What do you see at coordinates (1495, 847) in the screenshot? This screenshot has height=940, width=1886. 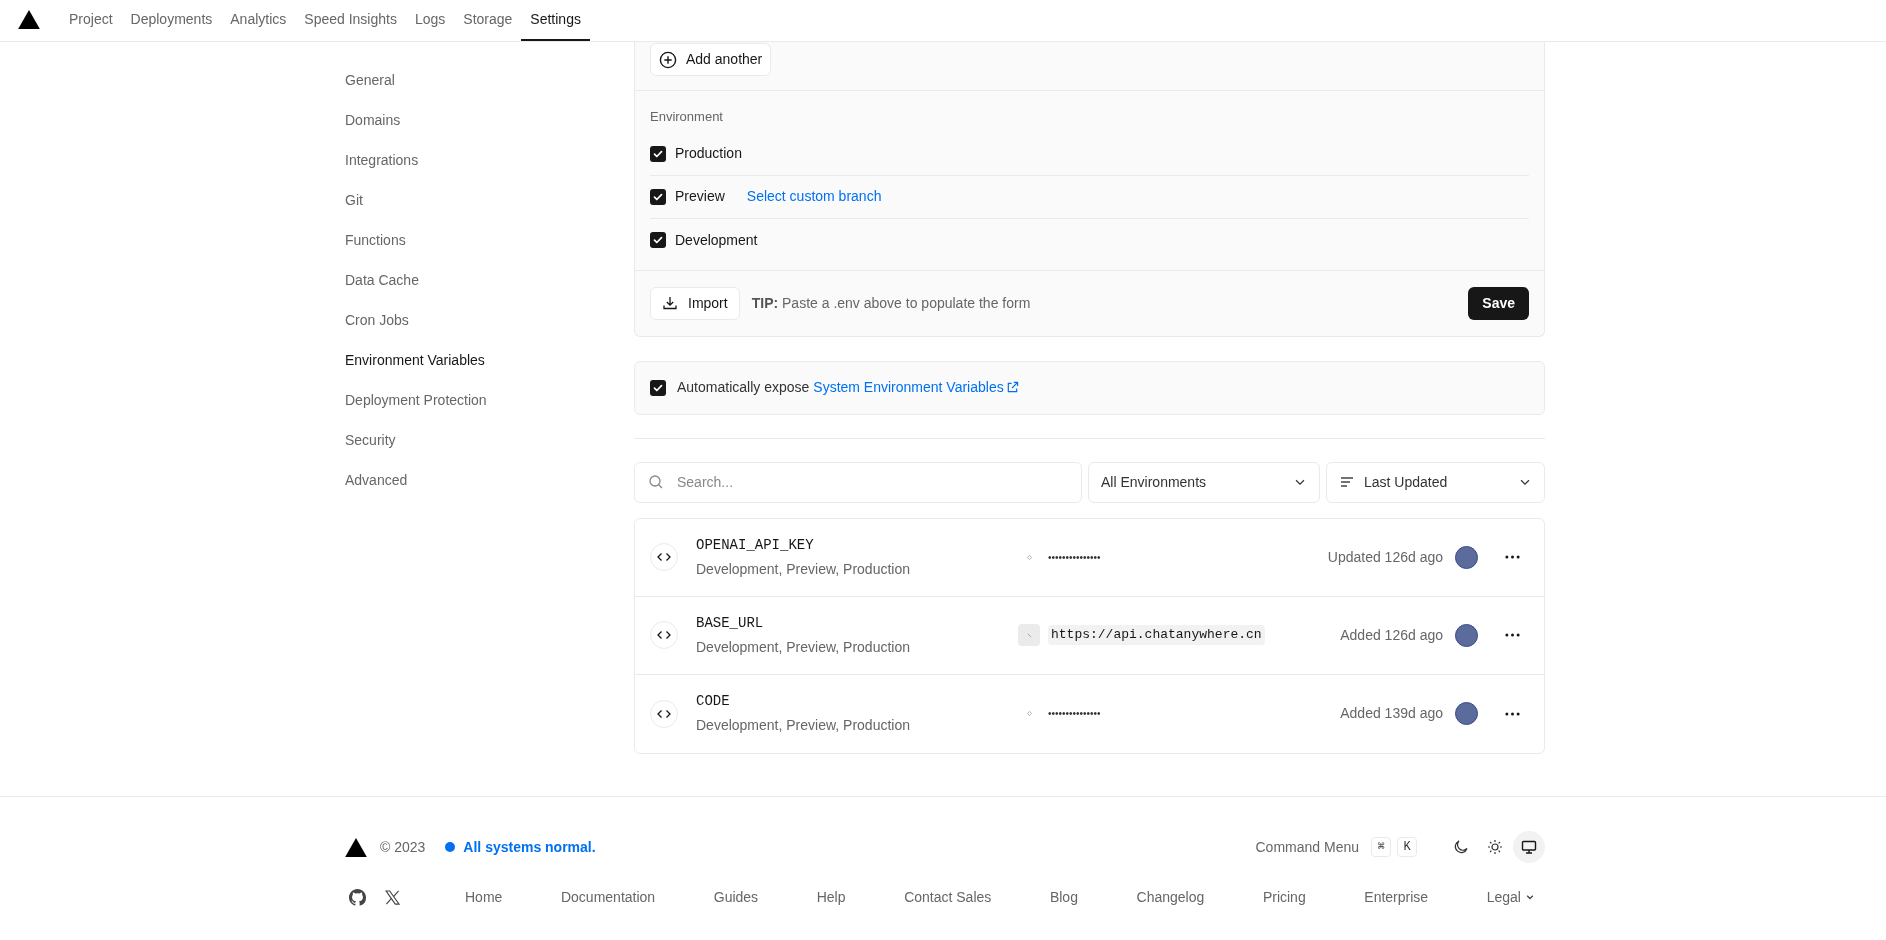 I see `sun-icon` at bounding box center [1495, 847].